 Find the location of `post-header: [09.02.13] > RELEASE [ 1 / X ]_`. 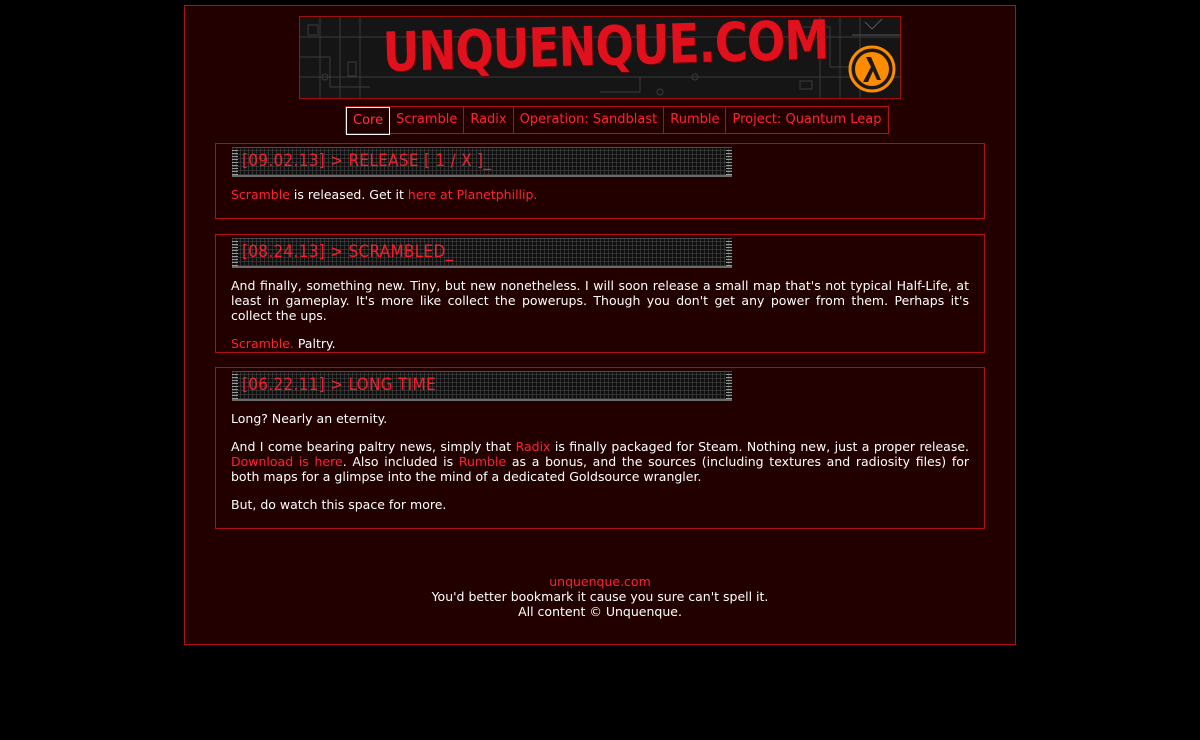

post-header: [09.02.13] > RELEASE [ 1 / X ]_ is located at coordinates (482, 162).